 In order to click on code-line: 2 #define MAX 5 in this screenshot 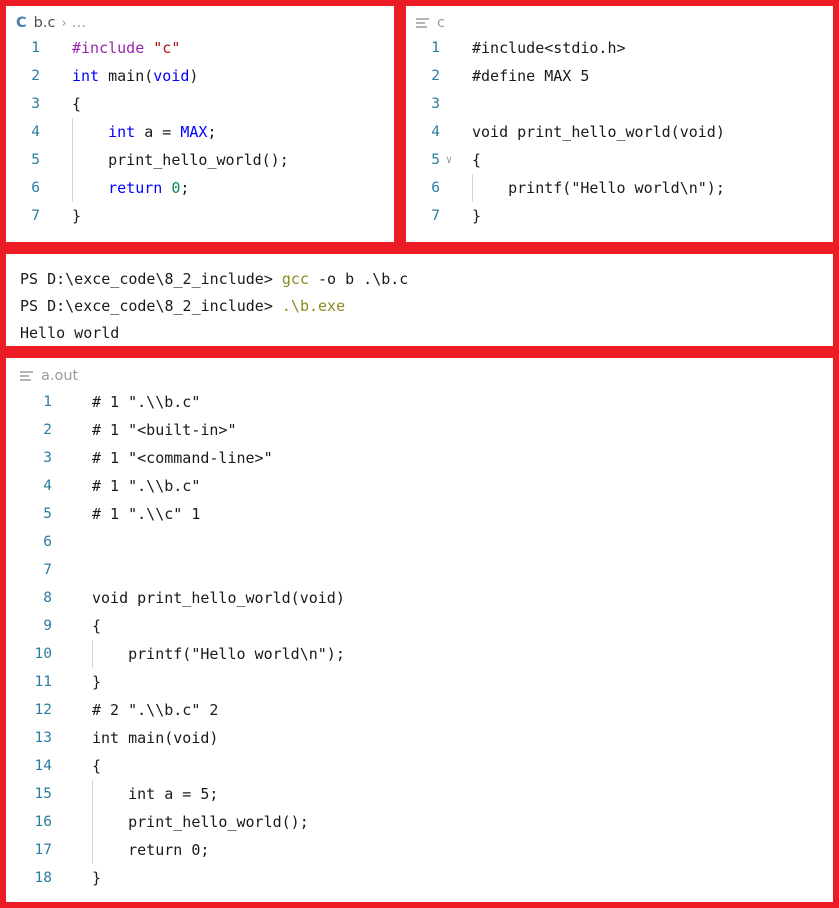, I will do `click(619, 76)`.